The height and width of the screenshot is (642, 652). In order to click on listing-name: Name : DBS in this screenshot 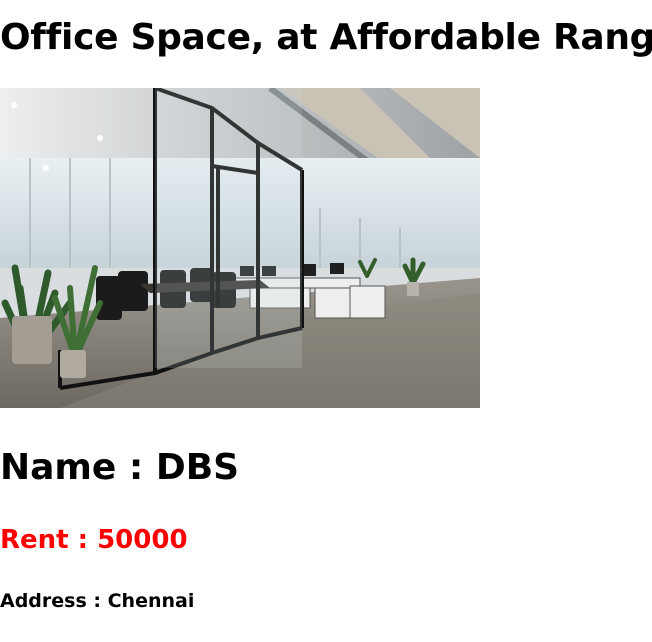, I will do `click(120, 467)`.